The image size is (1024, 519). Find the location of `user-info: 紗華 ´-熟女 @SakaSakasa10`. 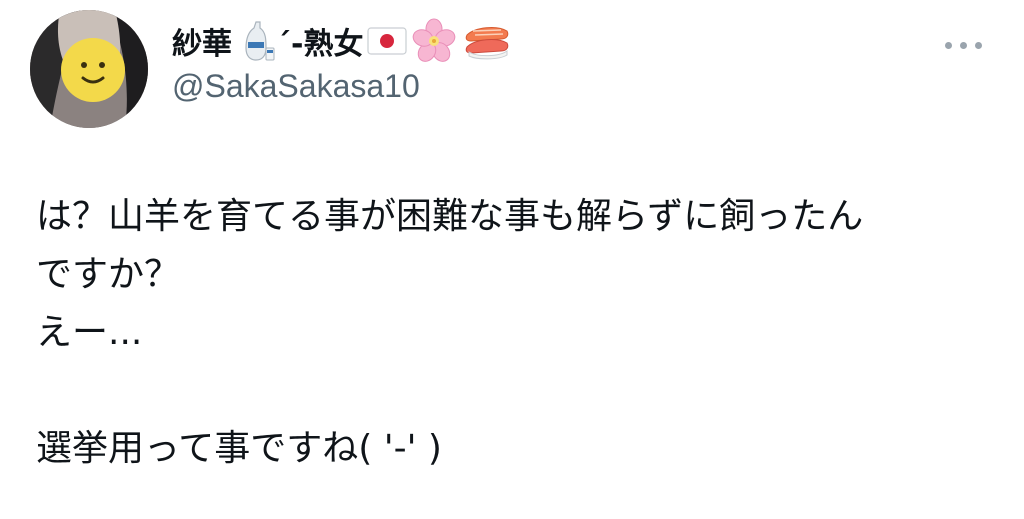

user-info: 紗華 ´-熟女 @SakaSakasa10 is located at coordinates (342, 60).